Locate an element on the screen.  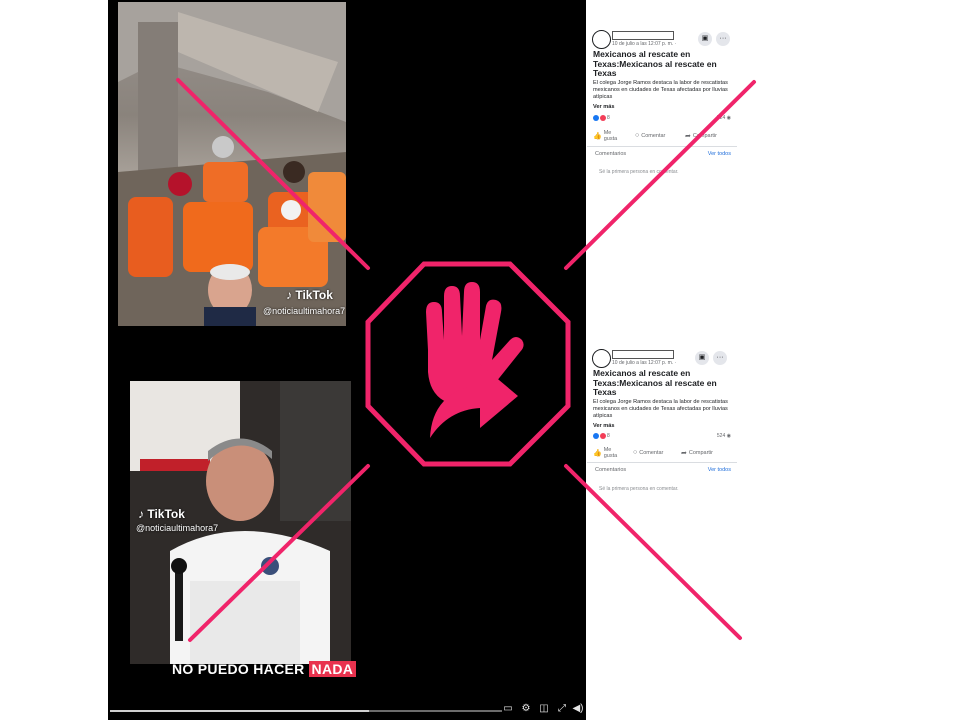
video-caption: NO PUEDO HACER NADA is located at coordinates (264, 669).